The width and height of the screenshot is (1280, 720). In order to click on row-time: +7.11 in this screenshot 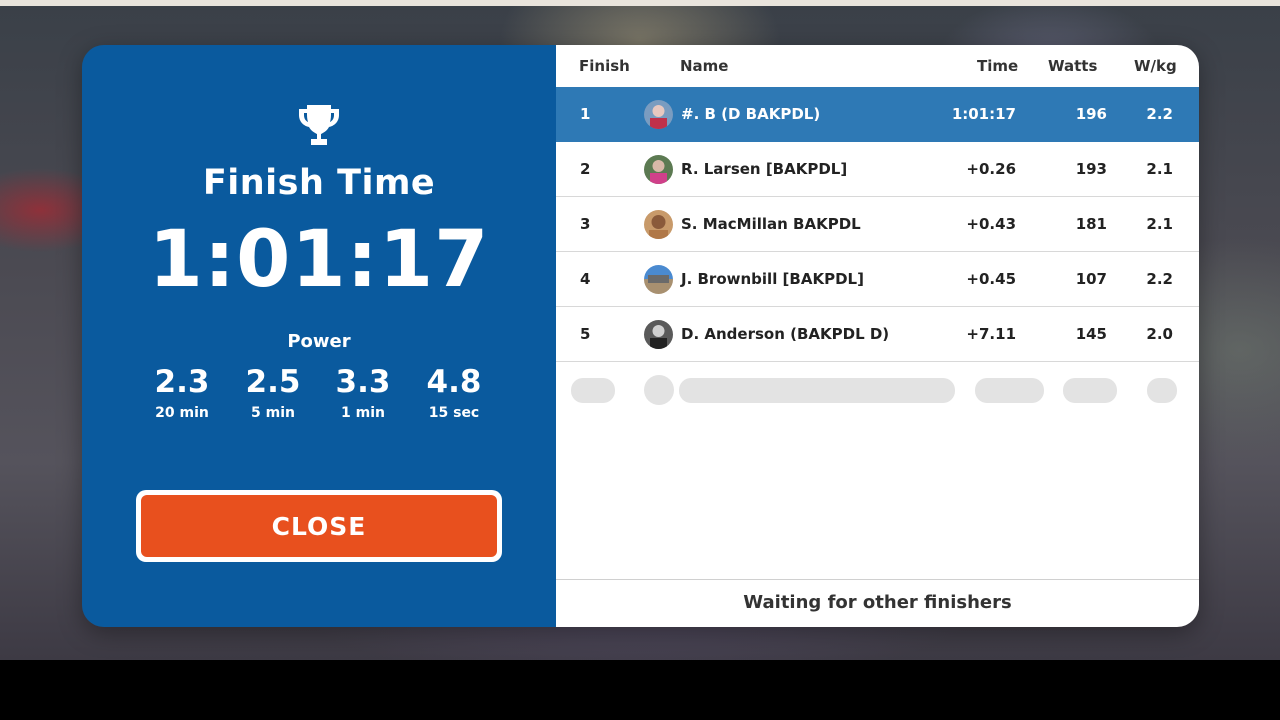, I will do `click(991, 334)`.